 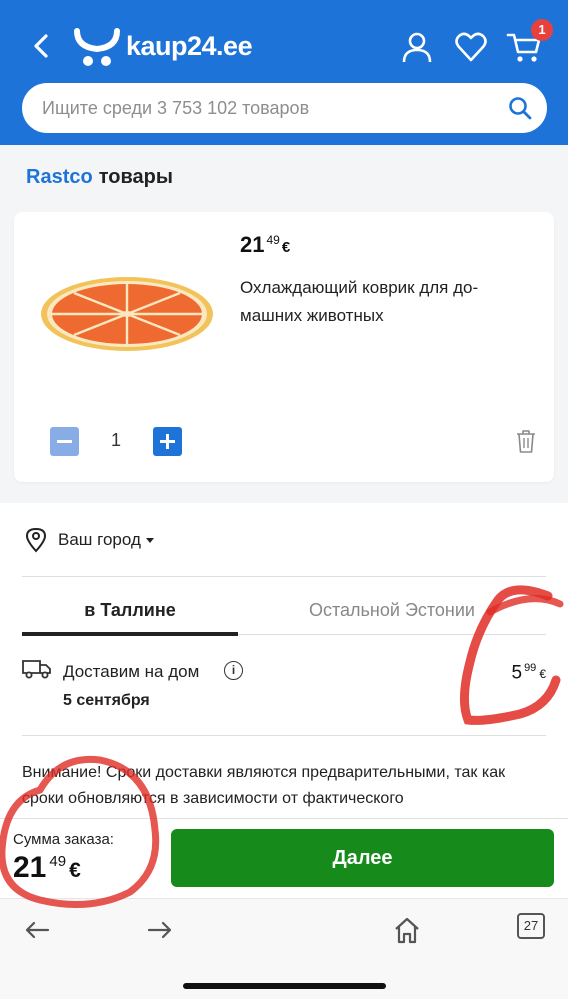 I want to click on active-tab-indicator, so click(x=130, y=634).